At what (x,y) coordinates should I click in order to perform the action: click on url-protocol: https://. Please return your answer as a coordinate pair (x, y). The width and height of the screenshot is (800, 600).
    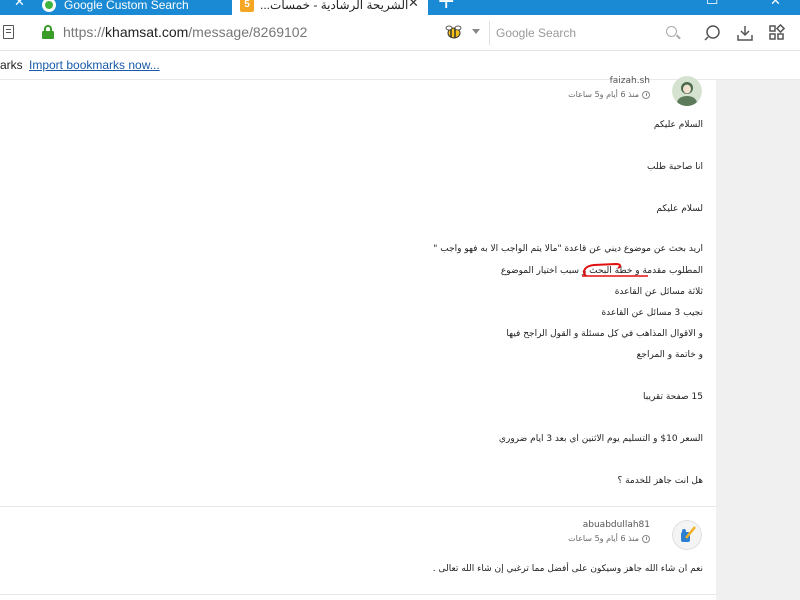
    Looking at the image, I should click on (84, 32).